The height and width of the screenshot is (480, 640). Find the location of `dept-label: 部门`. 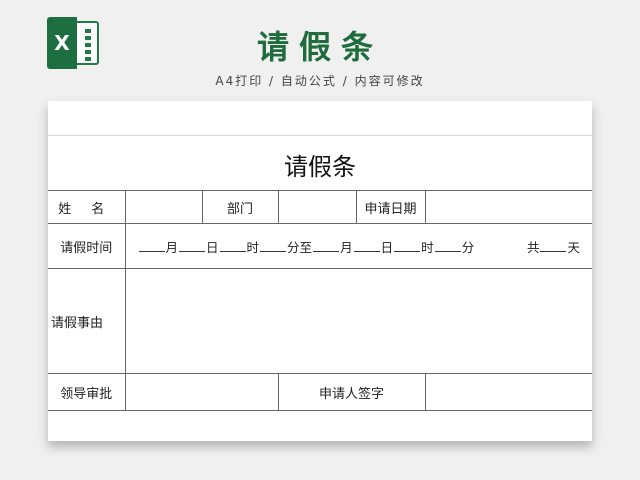

dept-label: 部门 is located at coordinates (240, 207).